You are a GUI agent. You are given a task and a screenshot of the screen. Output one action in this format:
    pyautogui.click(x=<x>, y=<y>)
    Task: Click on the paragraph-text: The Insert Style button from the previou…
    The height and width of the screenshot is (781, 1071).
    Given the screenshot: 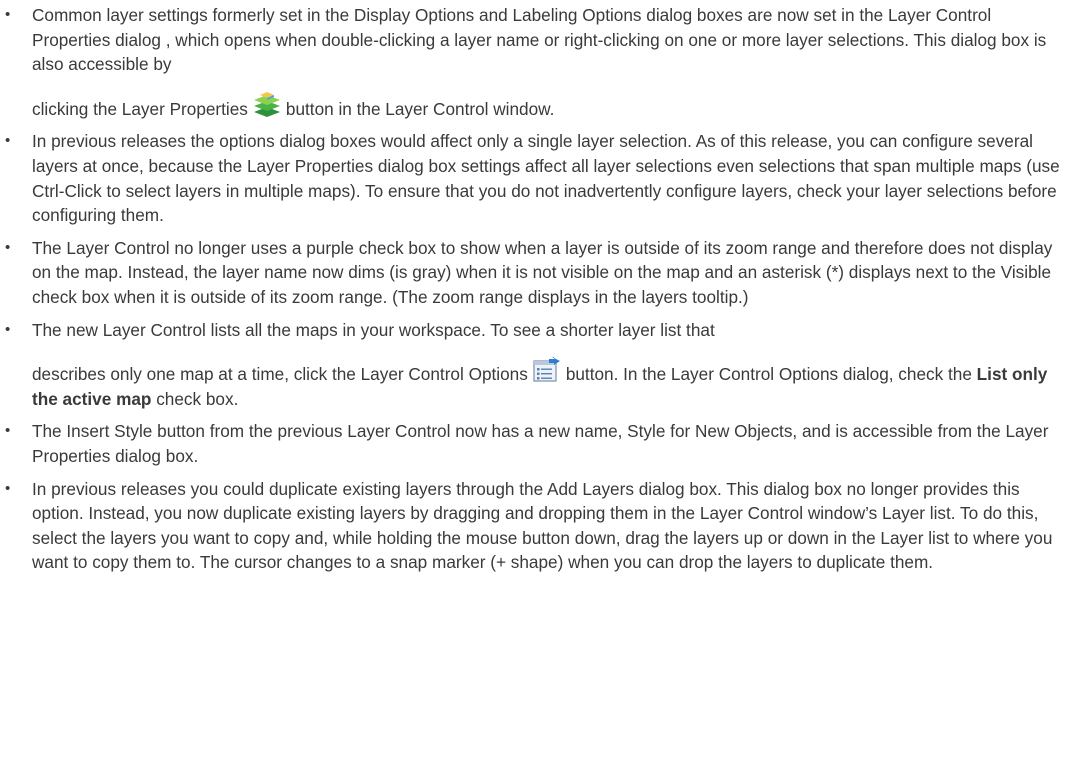 What is the action you would take?
    pyautogui.click(x=540, y=443)
    